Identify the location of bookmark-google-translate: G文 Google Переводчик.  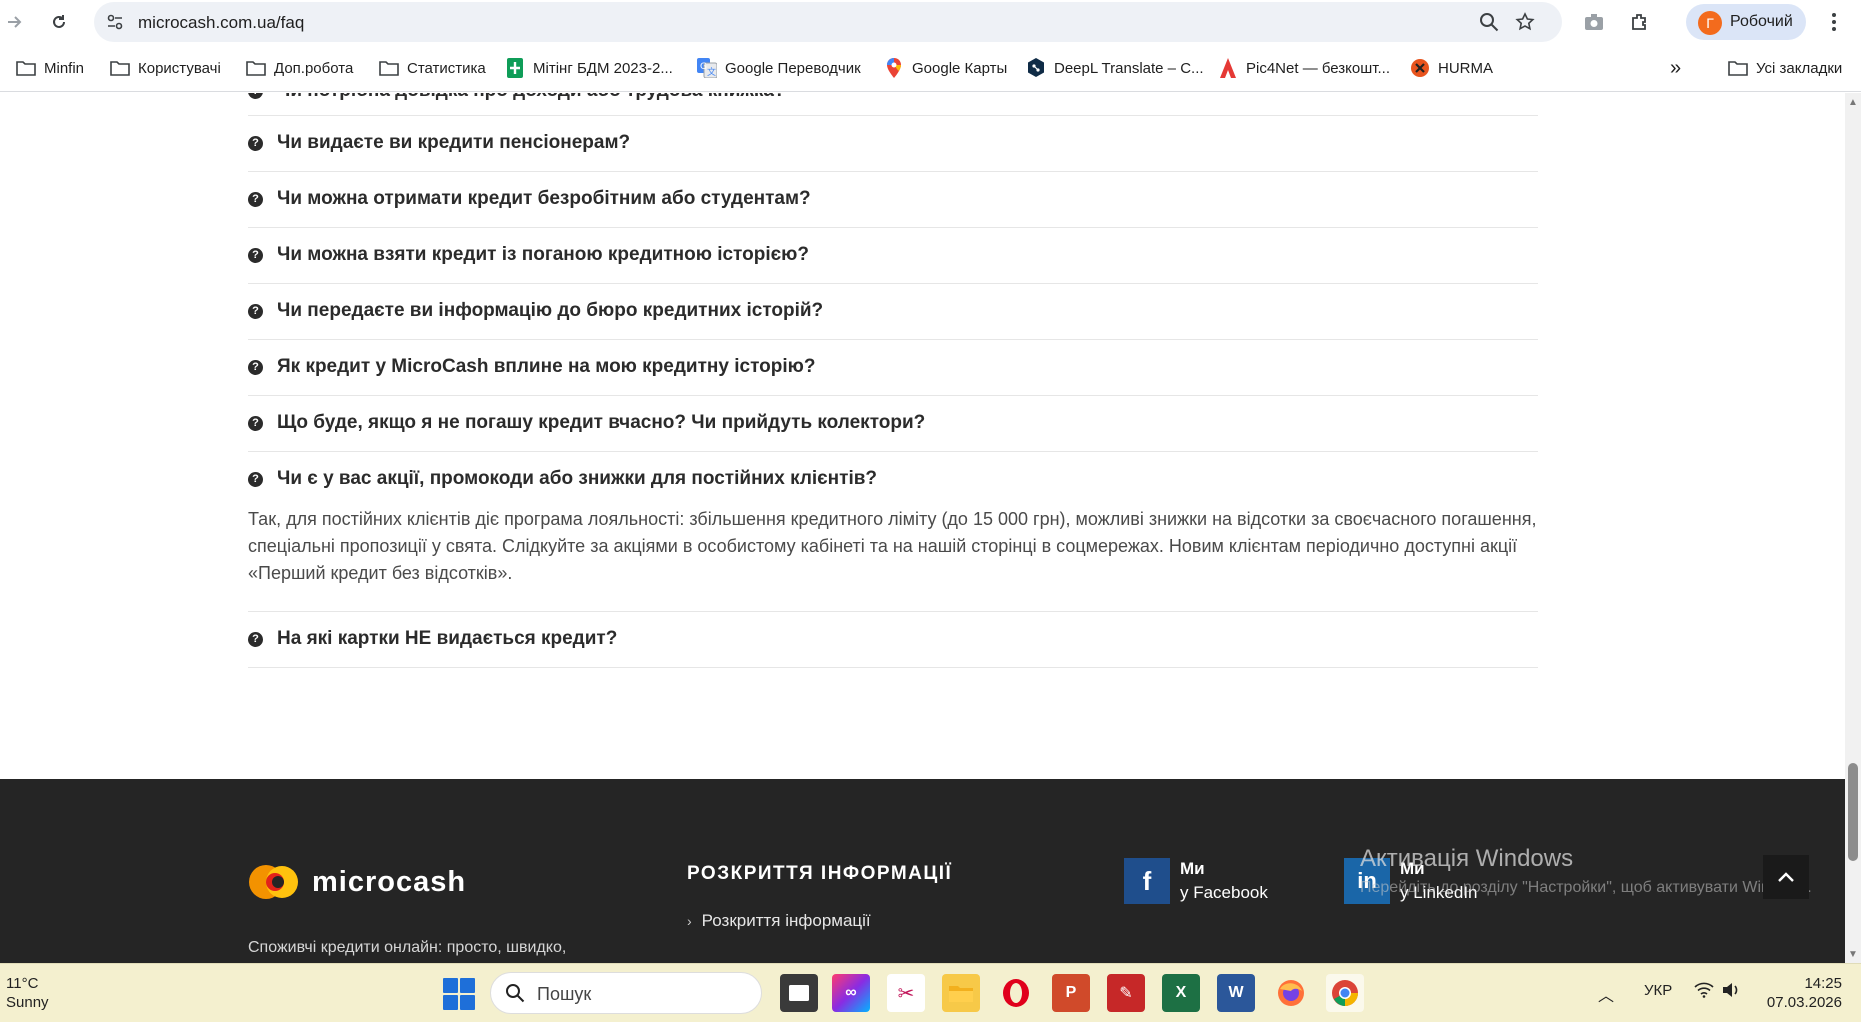
(779, 68).